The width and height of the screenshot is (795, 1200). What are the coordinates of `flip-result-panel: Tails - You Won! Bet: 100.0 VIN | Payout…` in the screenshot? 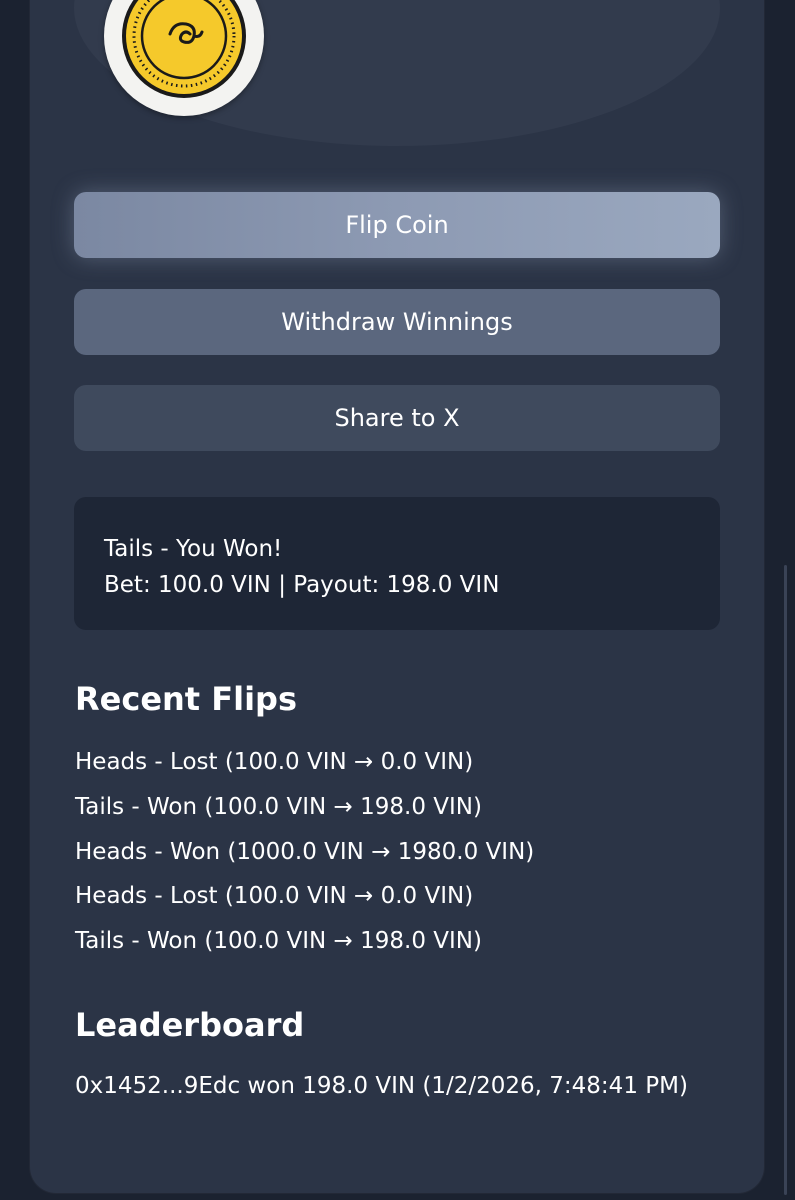 It's located at (397, 563).